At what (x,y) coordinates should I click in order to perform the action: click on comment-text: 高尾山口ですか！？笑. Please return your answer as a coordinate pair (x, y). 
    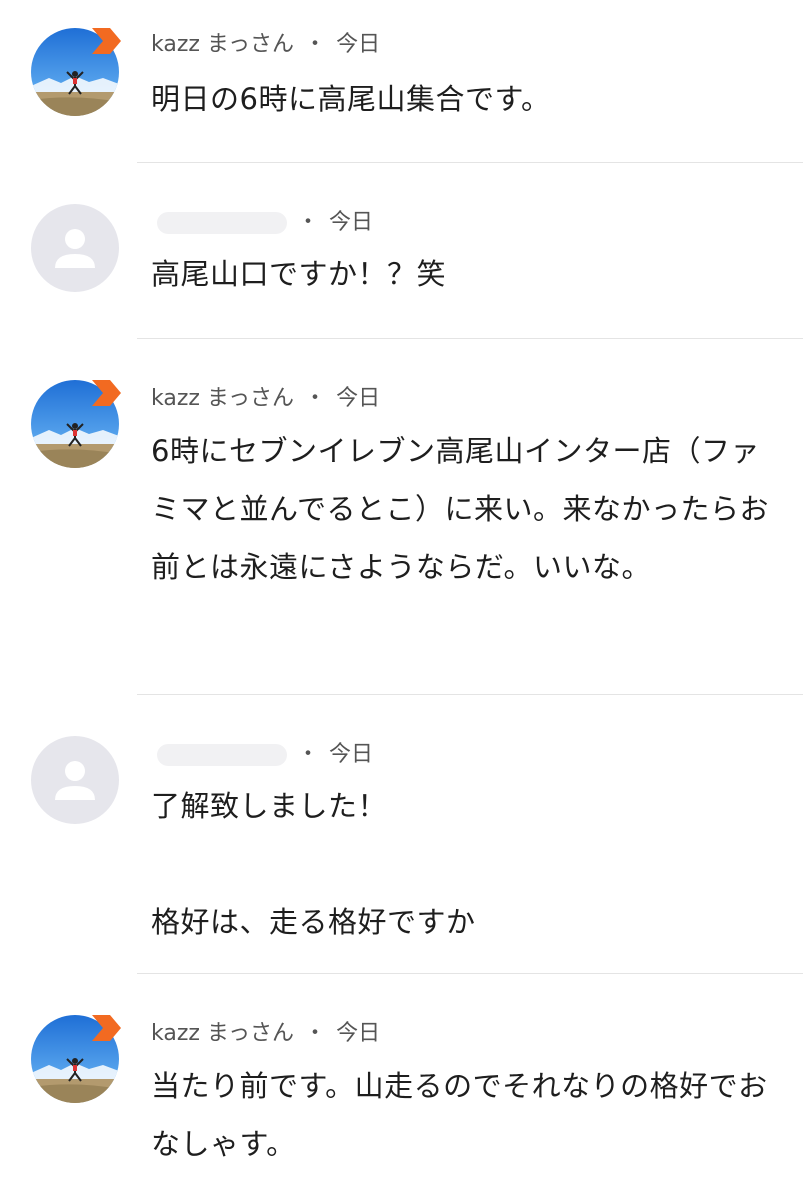
    Looking at the image, I should click on (299, 274).